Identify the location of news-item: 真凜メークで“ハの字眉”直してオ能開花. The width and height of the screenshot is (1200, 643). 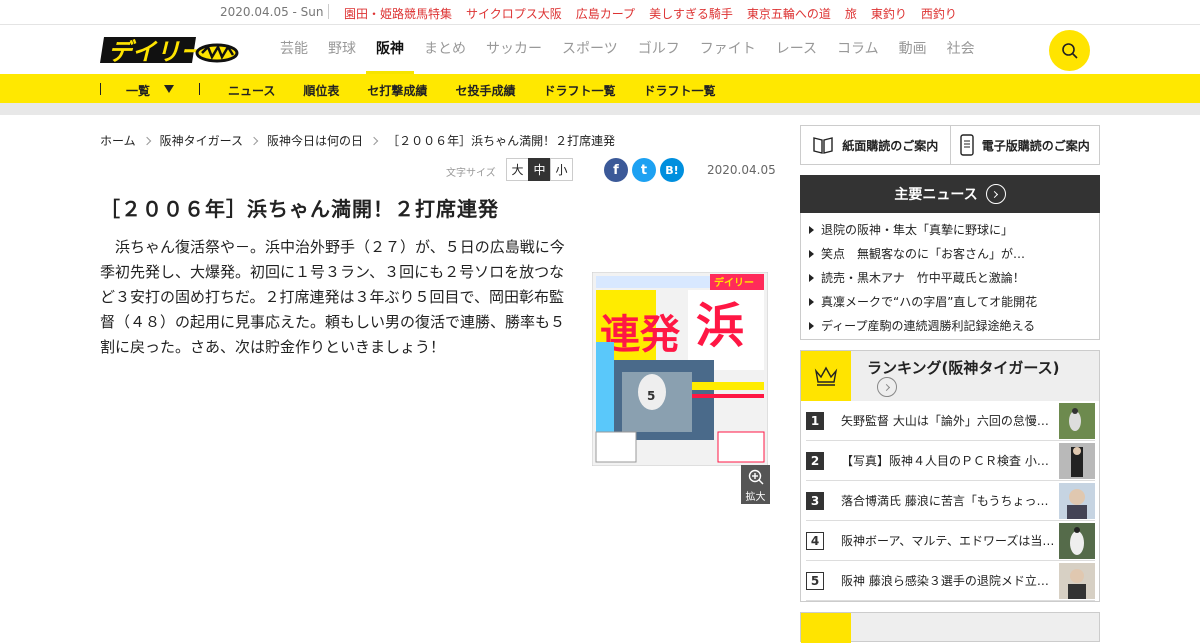
(950, 302).